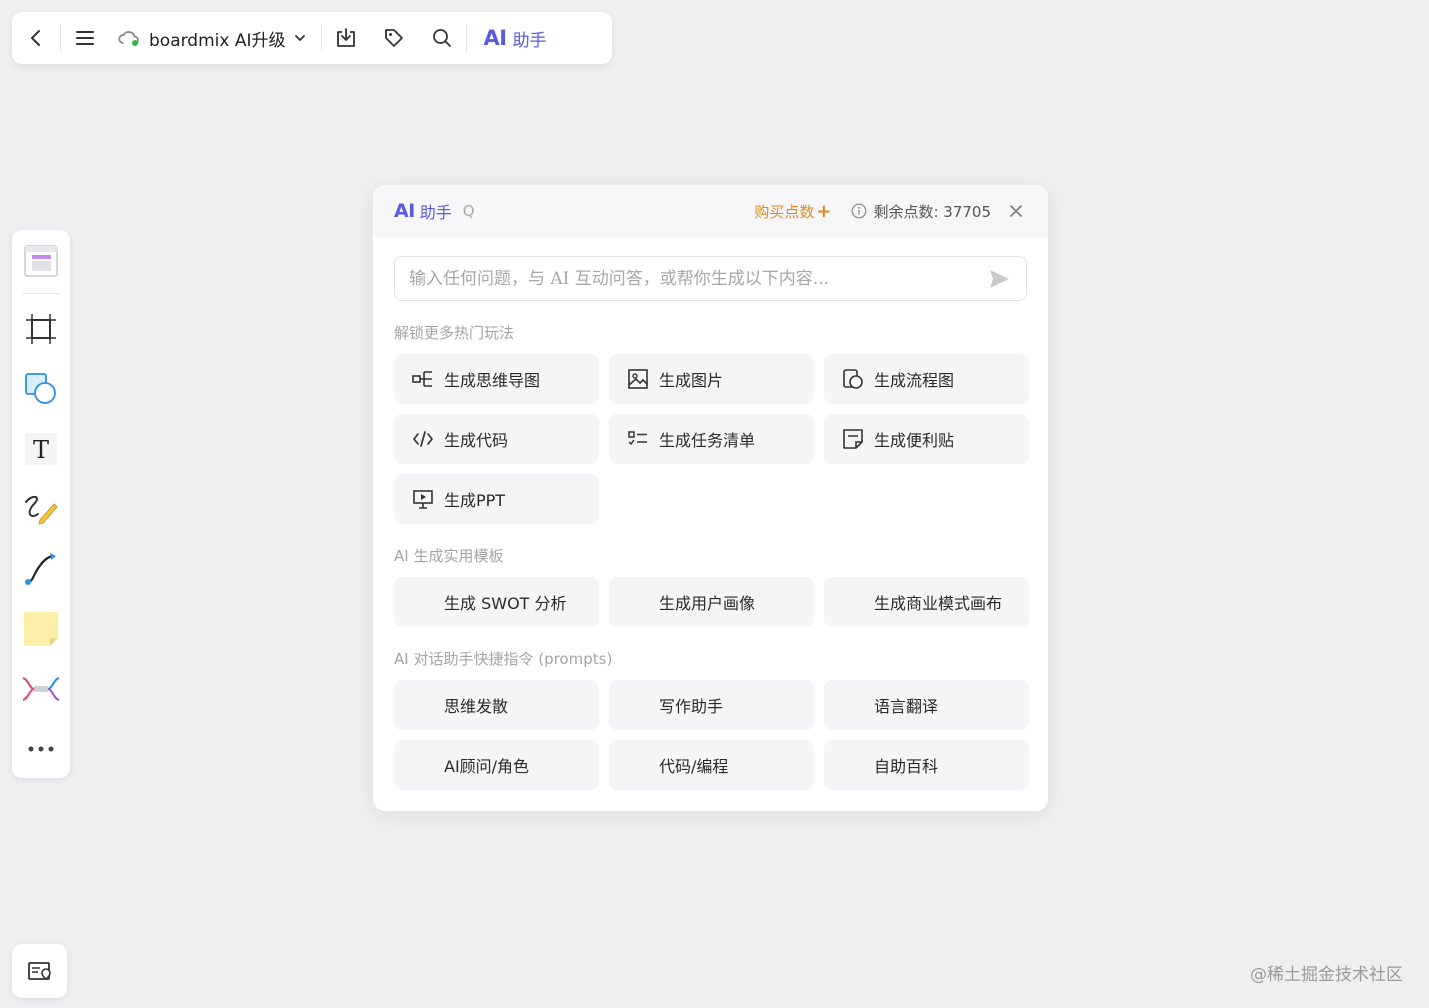 Image resolution: width=1429 pixels, height=1008 pixels. Describe the element at coordinates (859, 211) in the screenshot. I see `info-icon` at that location.